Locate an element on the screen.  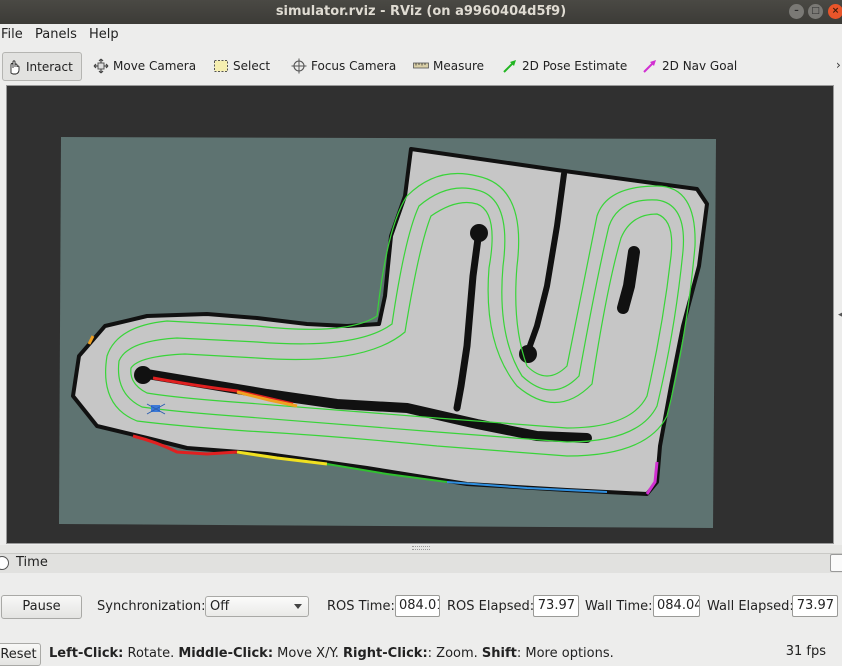
tool-select-label: Select is located at coordinates (252, 66).